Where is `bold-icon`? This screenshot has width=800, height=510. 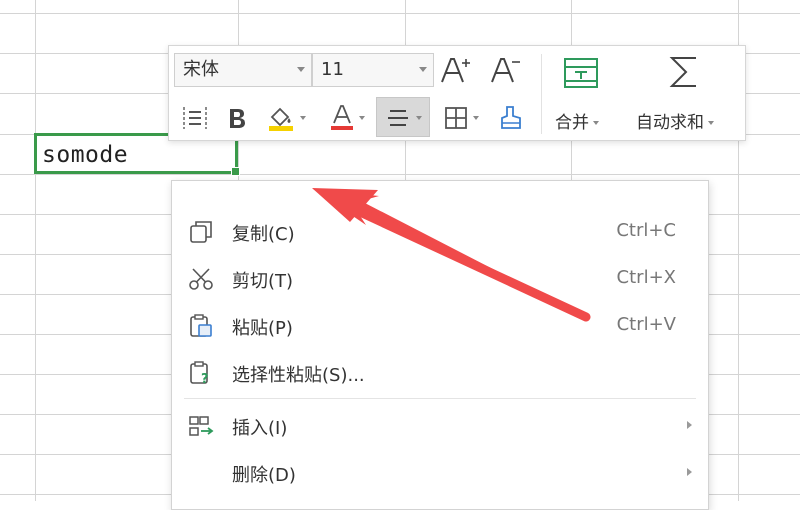 bold-icon is located at coordinates (237, 118).